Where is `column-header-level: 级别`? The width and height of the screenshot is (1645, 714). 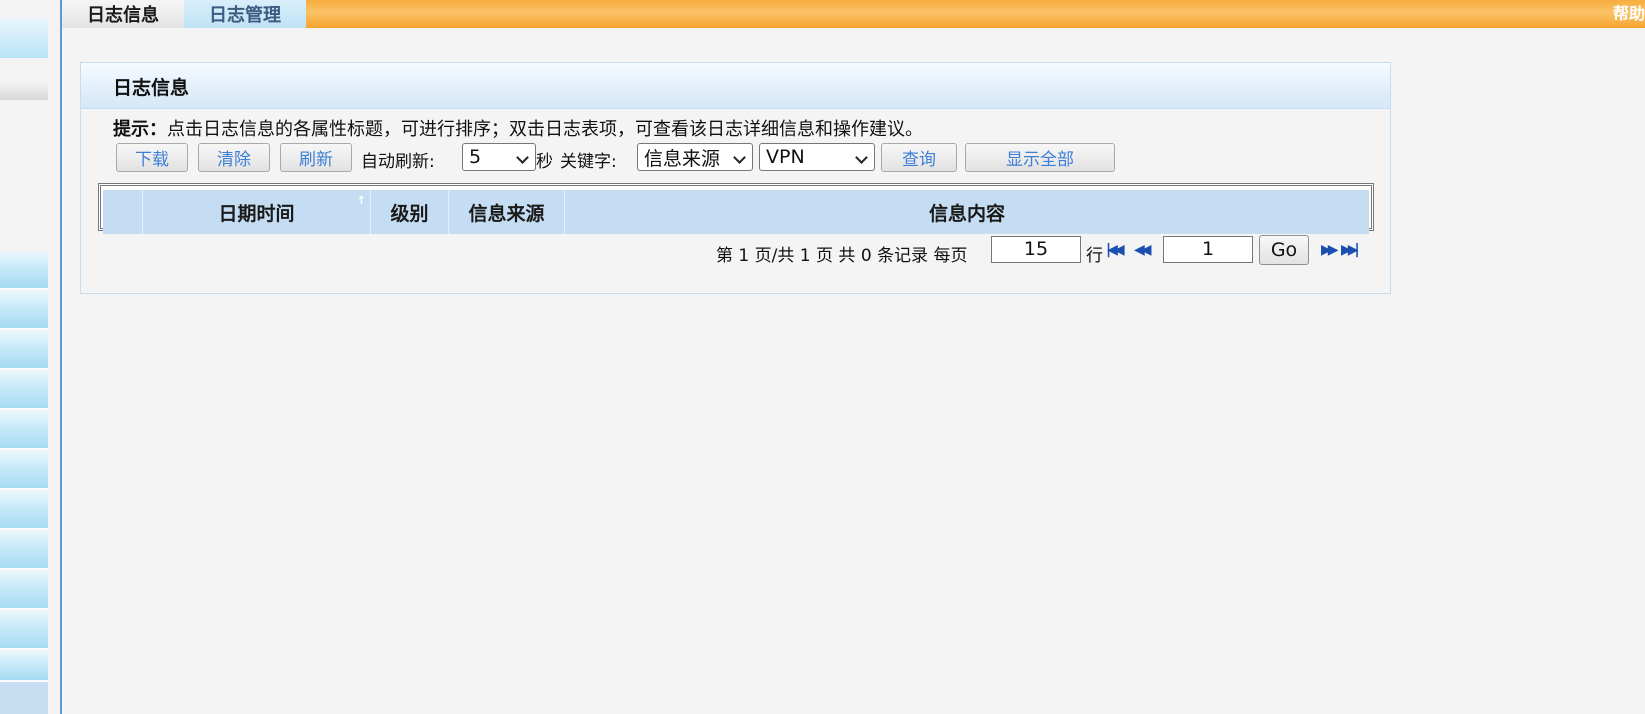
column-header-level: 级别 is located at coordinates (410, 212).